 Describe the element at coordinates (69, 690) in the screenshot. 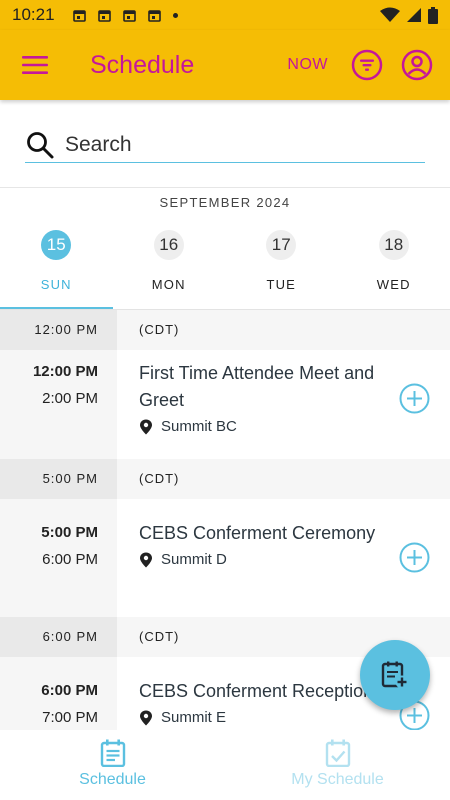

I see `event-start-time: 6:00 PM` at that location.